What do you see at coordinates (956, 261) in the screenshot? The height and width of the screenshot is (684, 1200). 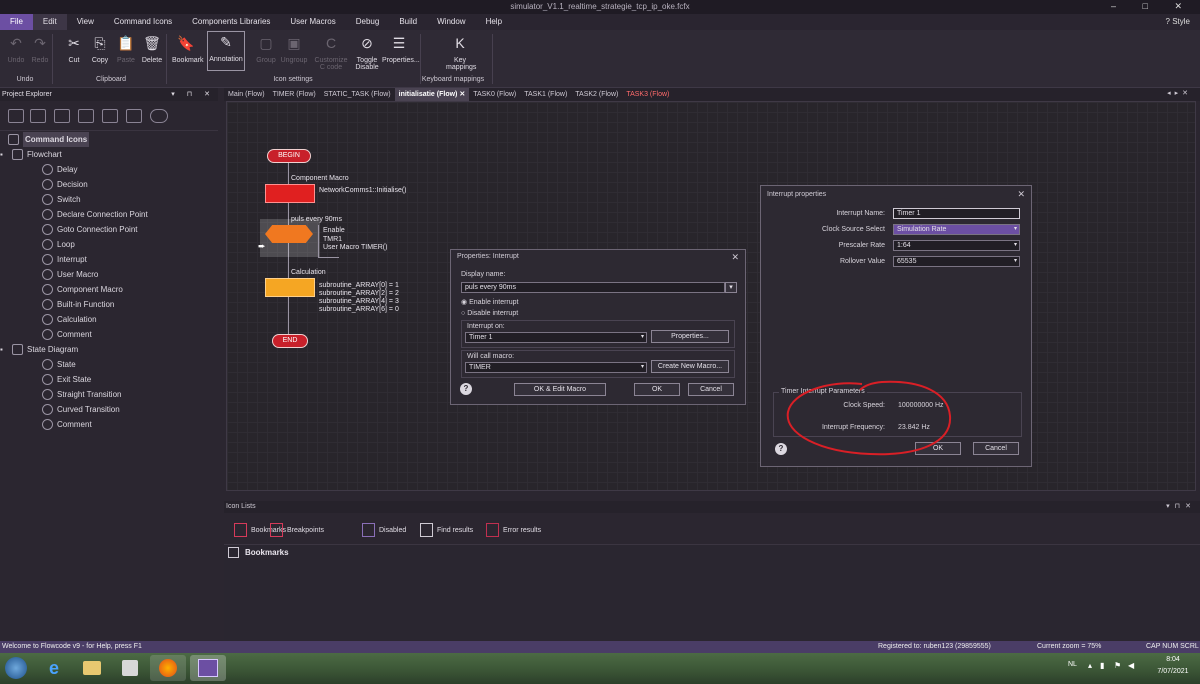 I see `rollover-select: 65535 ▾` at bounding box center [956, 261].